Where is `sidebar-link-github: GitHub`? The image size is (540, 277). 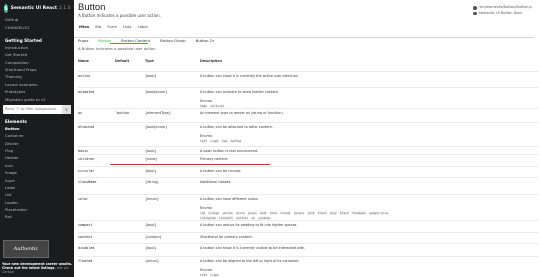 sidebar-link-github: GitHub is located at coordinates (37, 19).